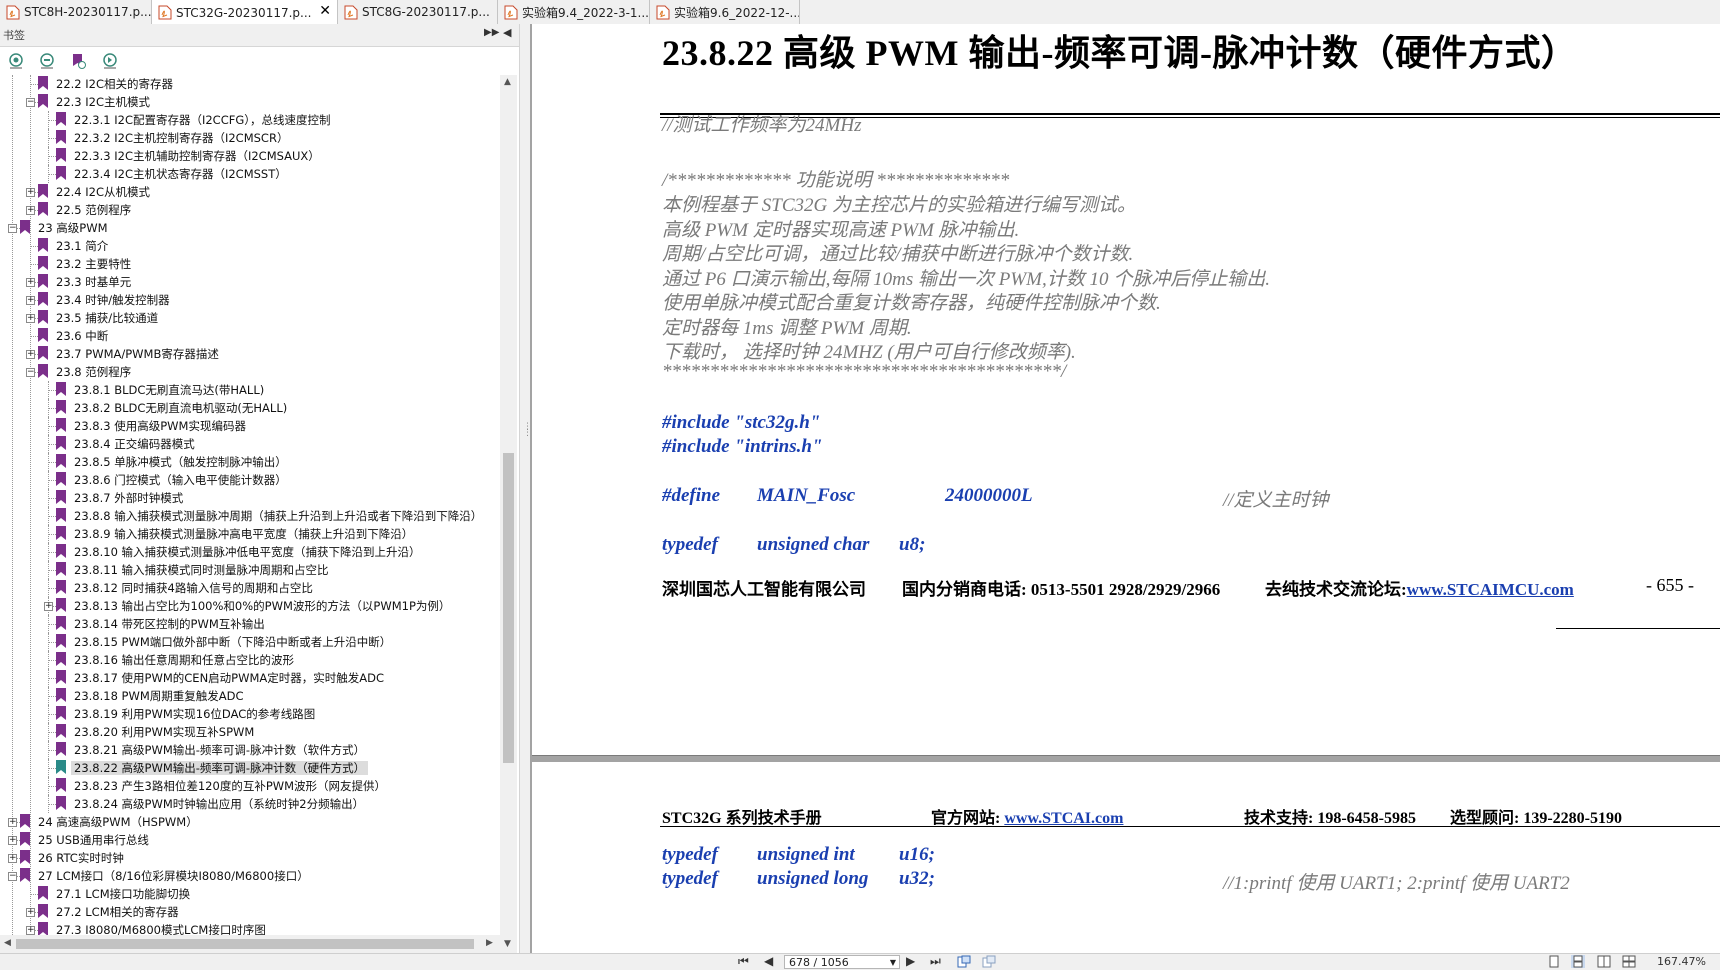 Image resolution: width=1720 pixels, height=970 pixels. I want to click on bookmark-item: 23.6 中断, so click(74, 336).